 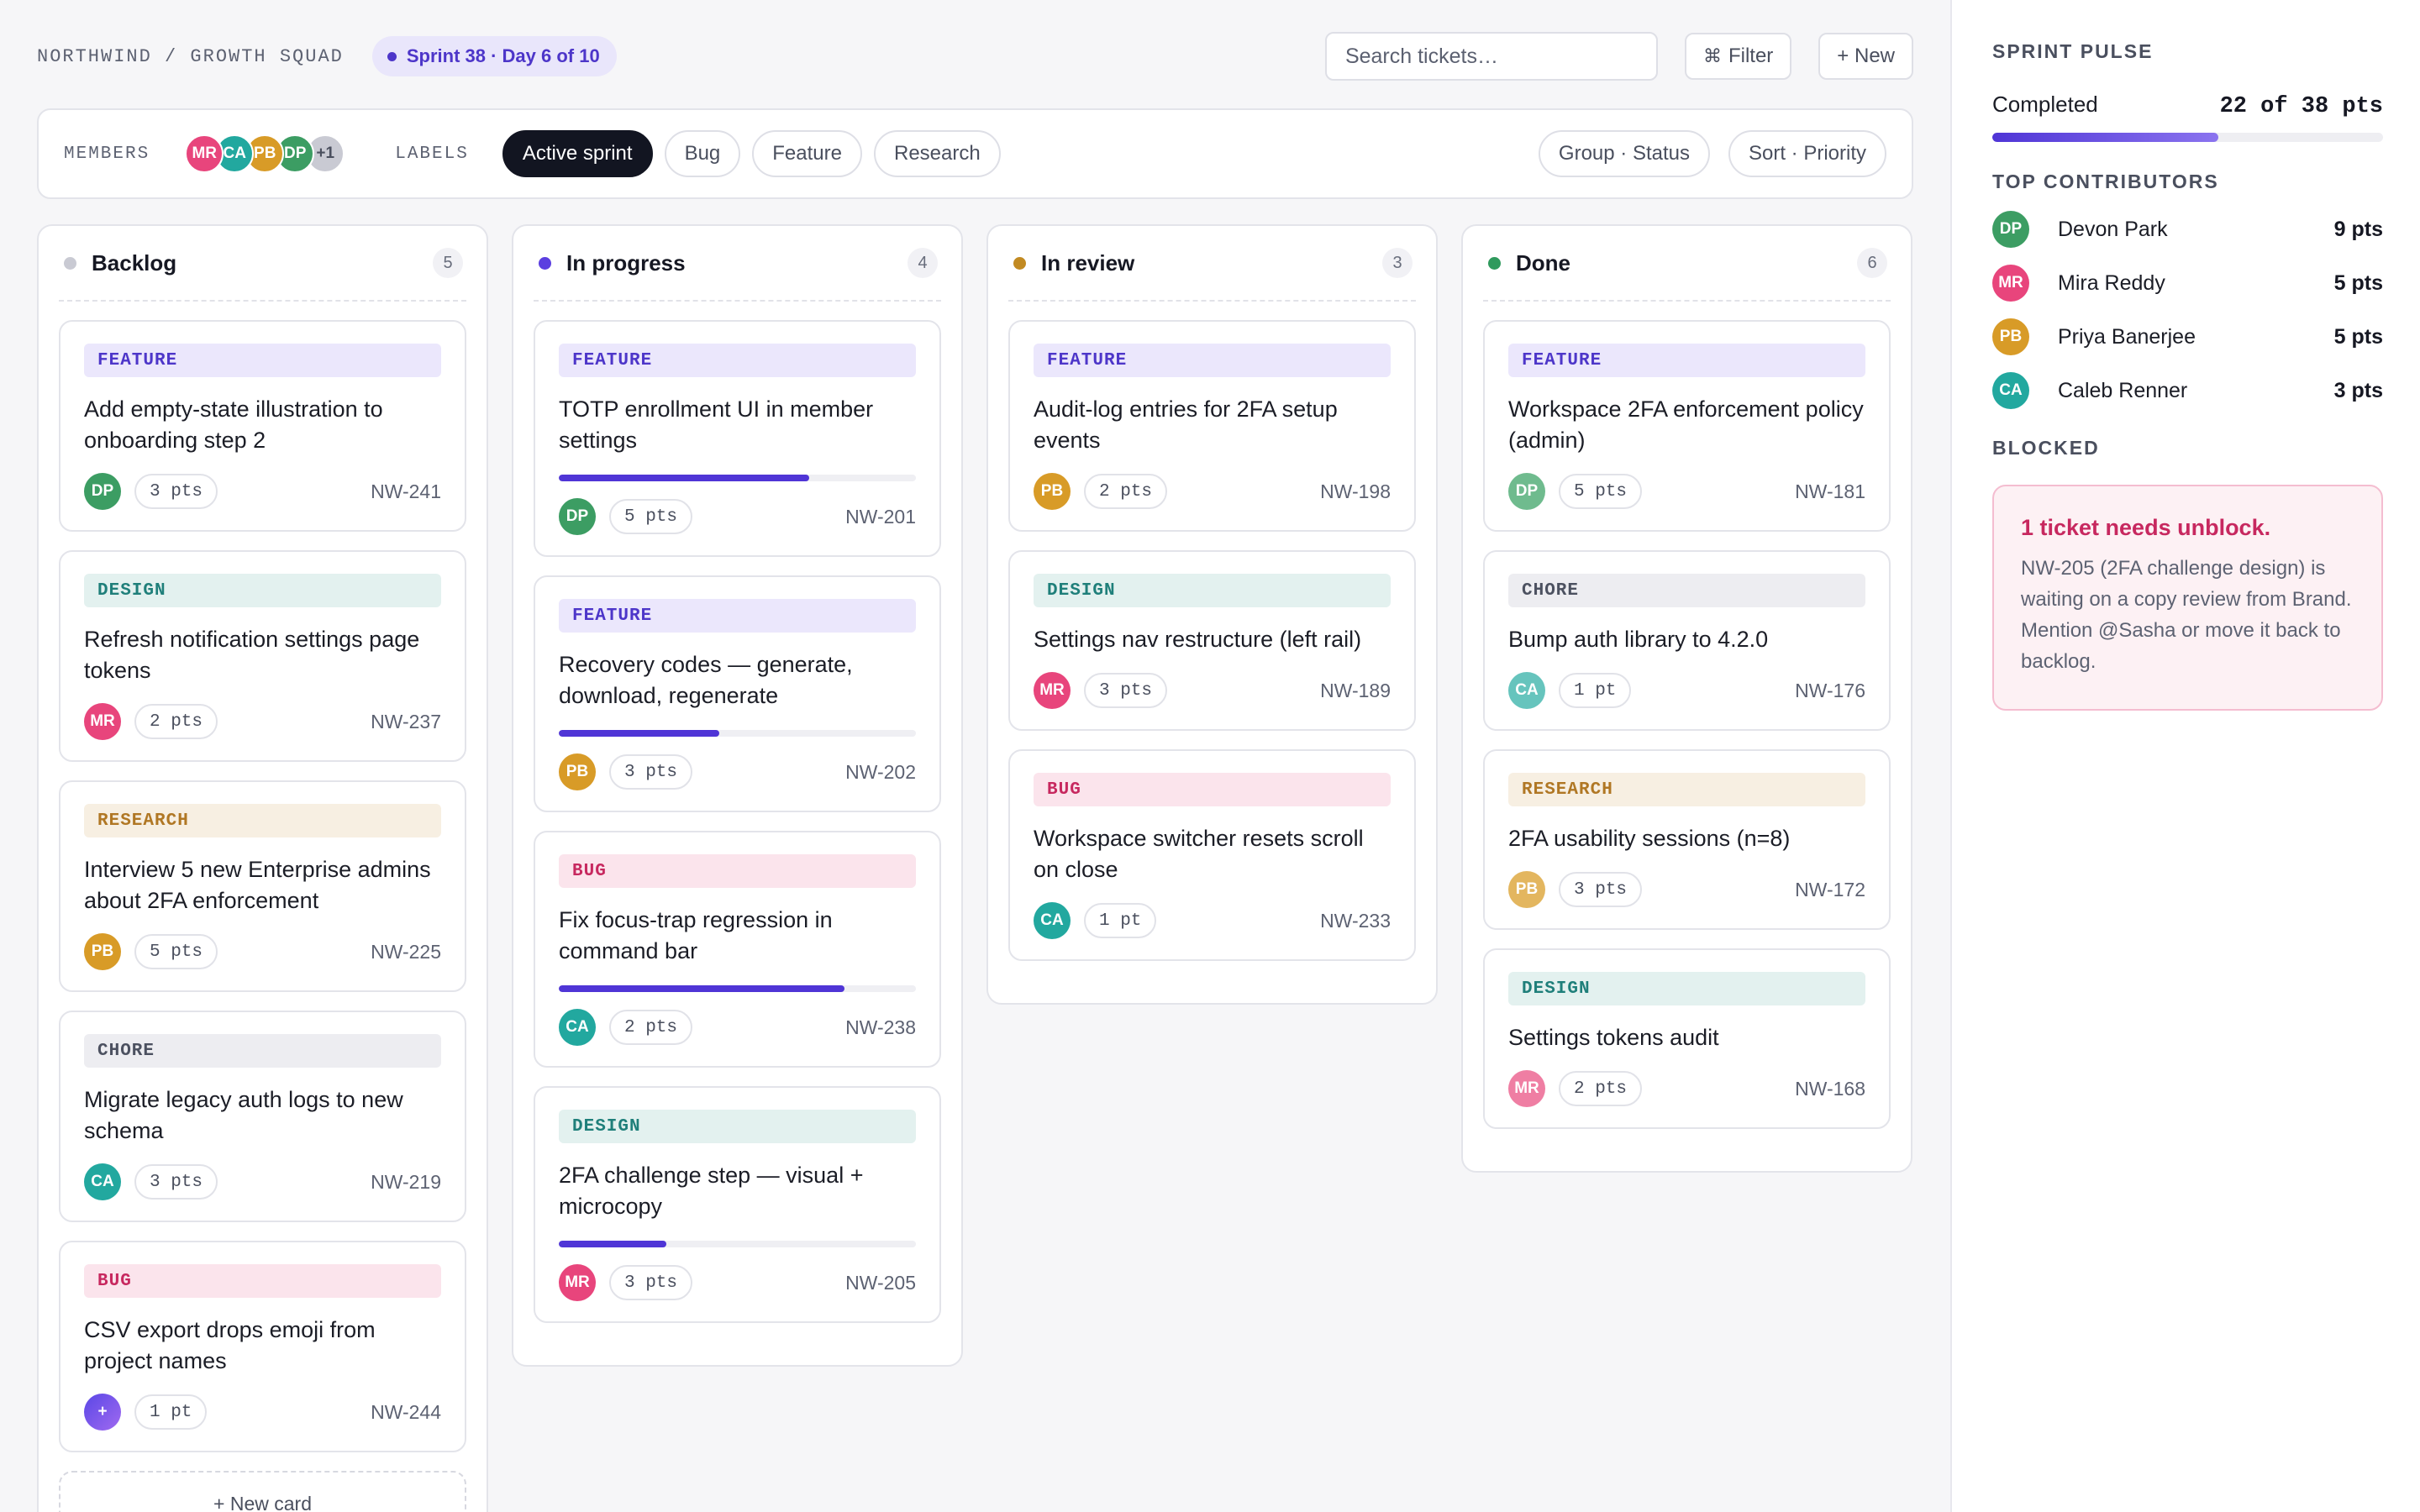 What do you see at coordinates (2187, 336) in the screenshot?
I see `contributor-row: PB Priya Banerjee 5 pts` at bounding box center [2187, 336].